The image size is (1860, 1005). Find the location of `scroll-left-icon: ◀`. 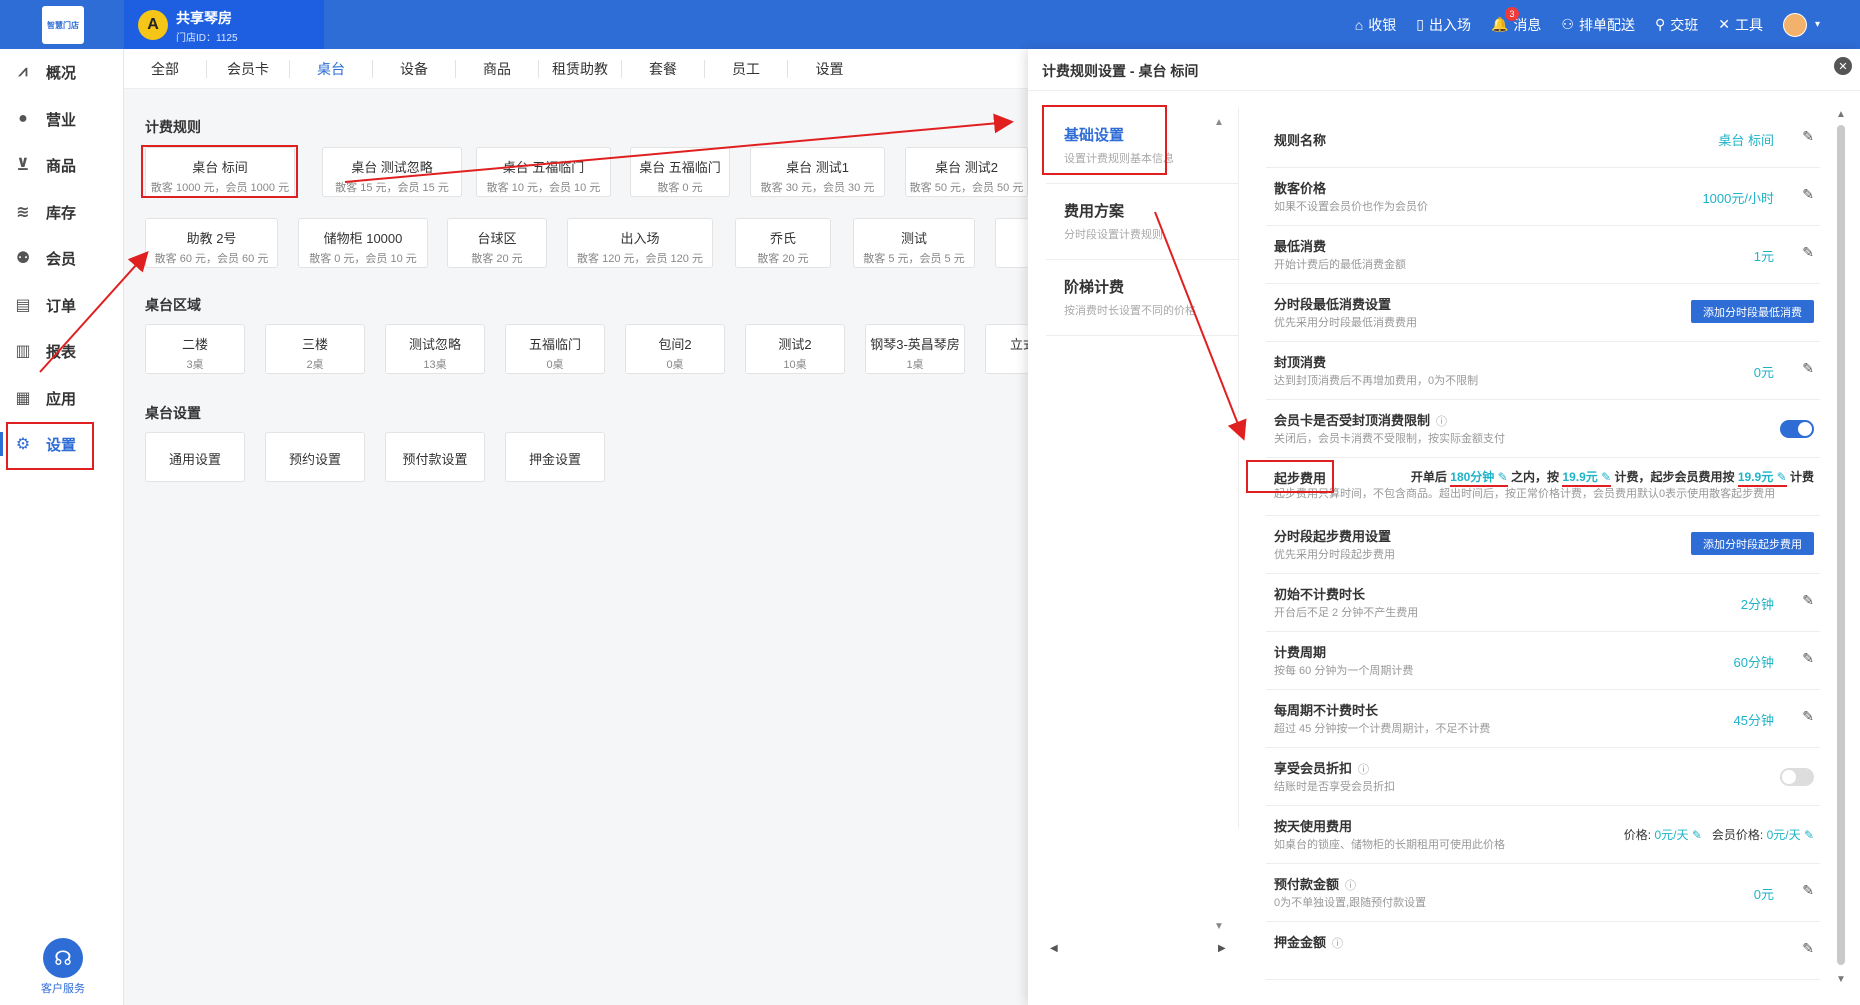

scroll-left-icon: ◀ is located at coordinates (1054, 948).